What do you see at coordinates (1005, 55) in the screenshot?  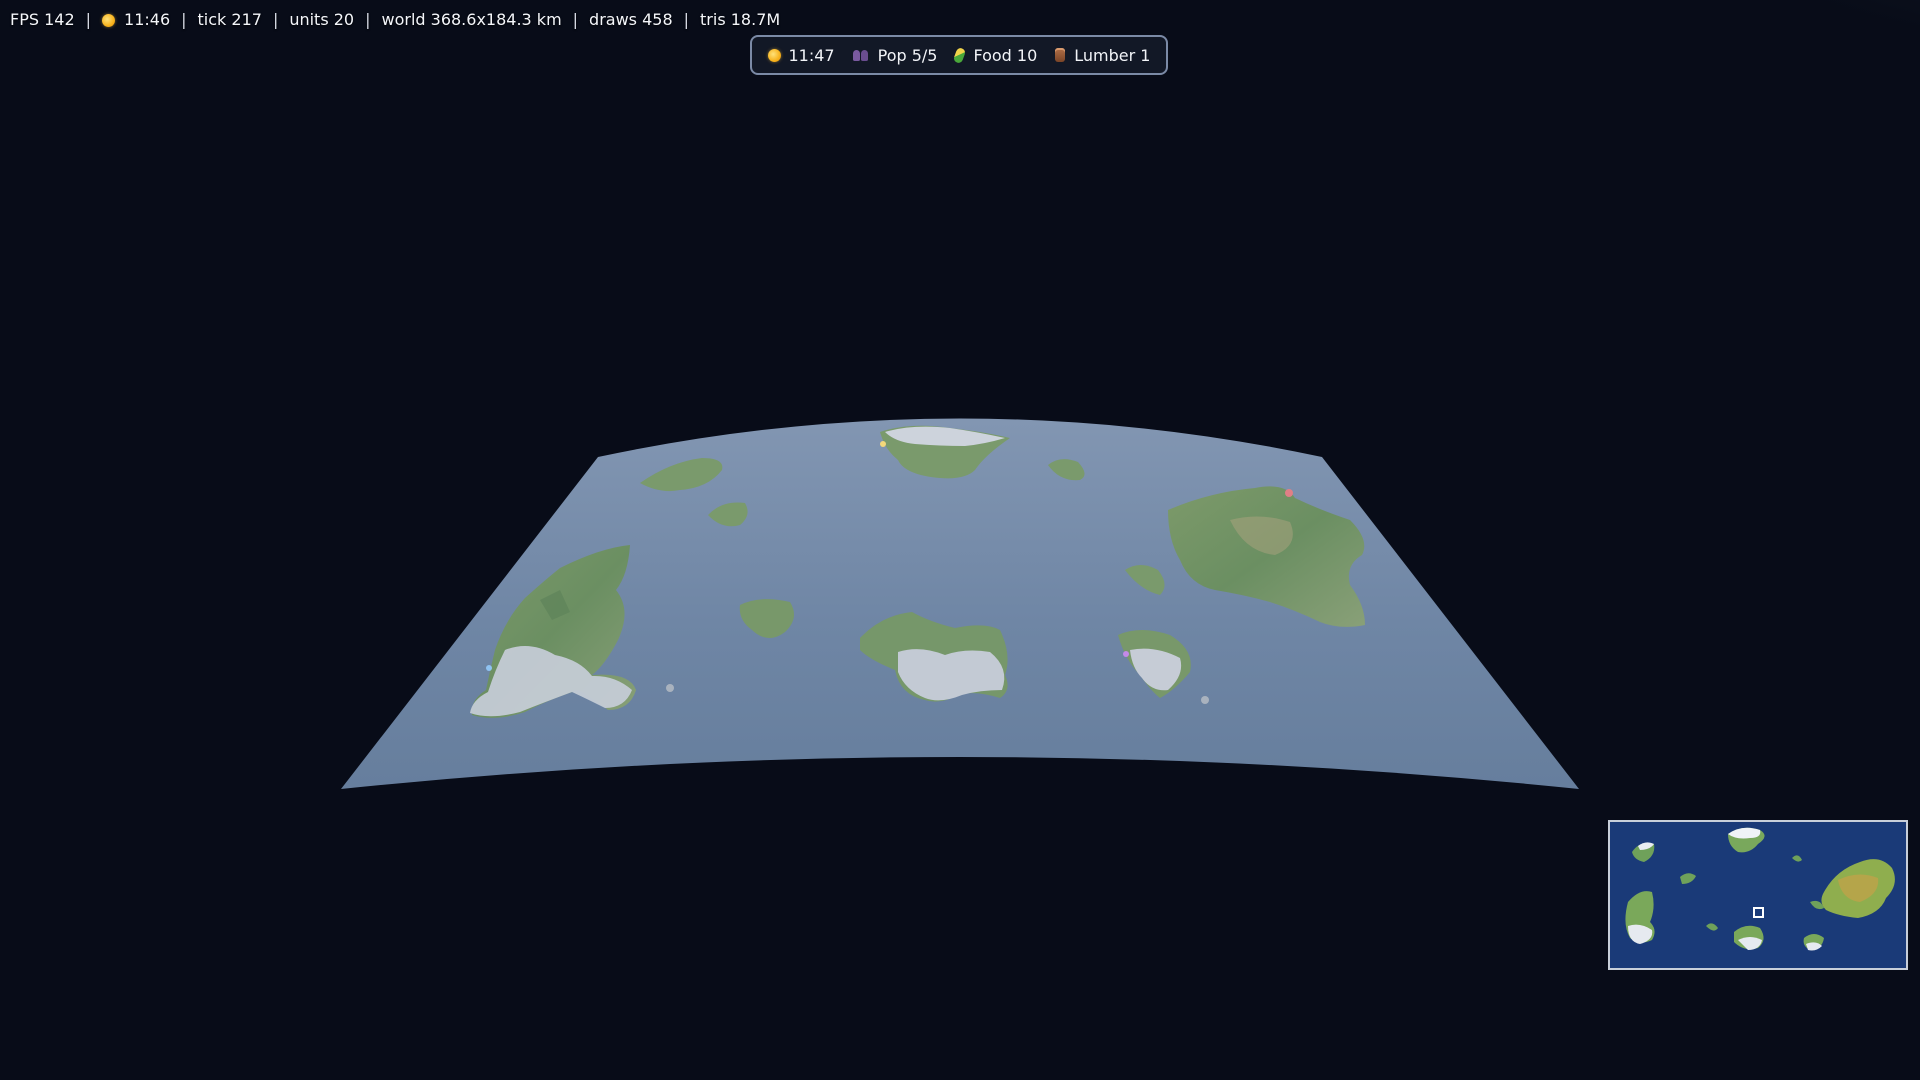 I see `food-value: Food 10` at bounding box center [1005, 55].